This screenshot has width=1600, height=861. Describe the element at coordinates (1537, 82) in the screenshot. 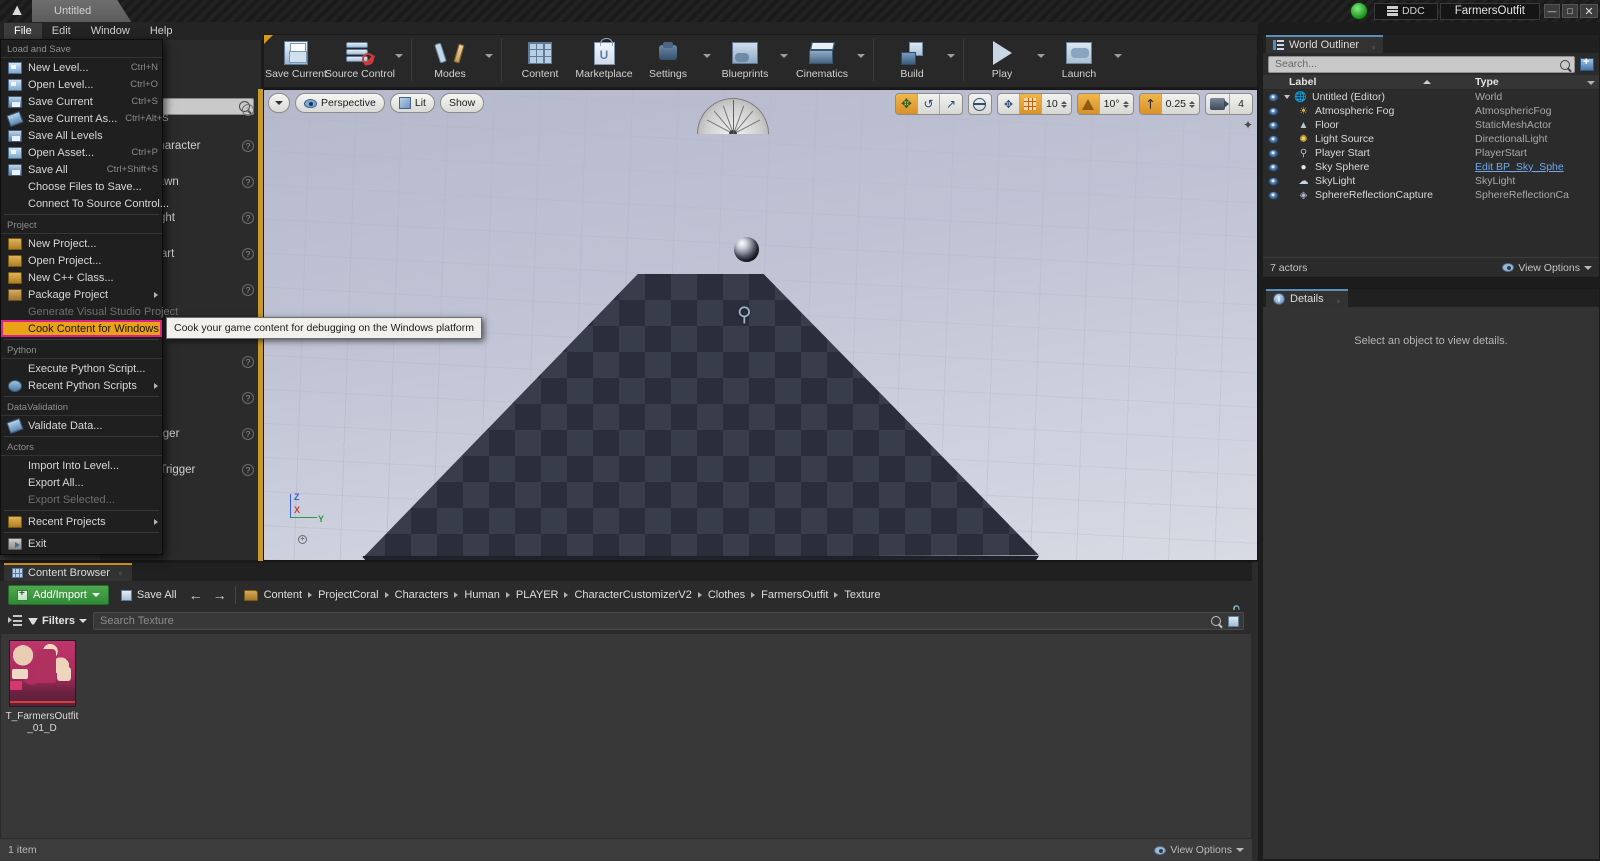

I see `column-header-type: Type` at that location.